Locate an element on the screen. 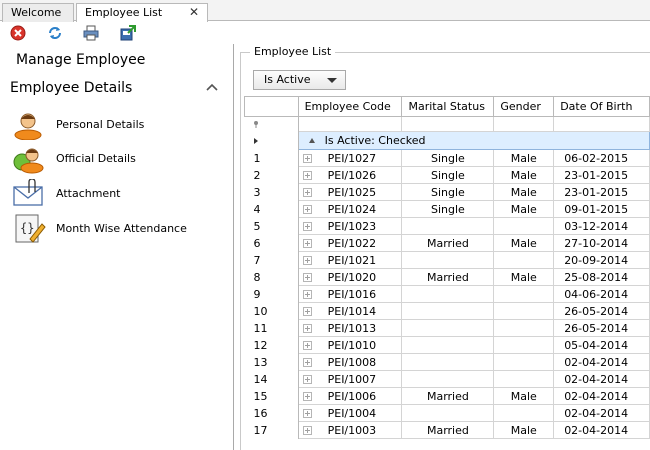 This screenshot has width=650, height=450. collapse-triangle-icon is located at coordinates (311, 140).